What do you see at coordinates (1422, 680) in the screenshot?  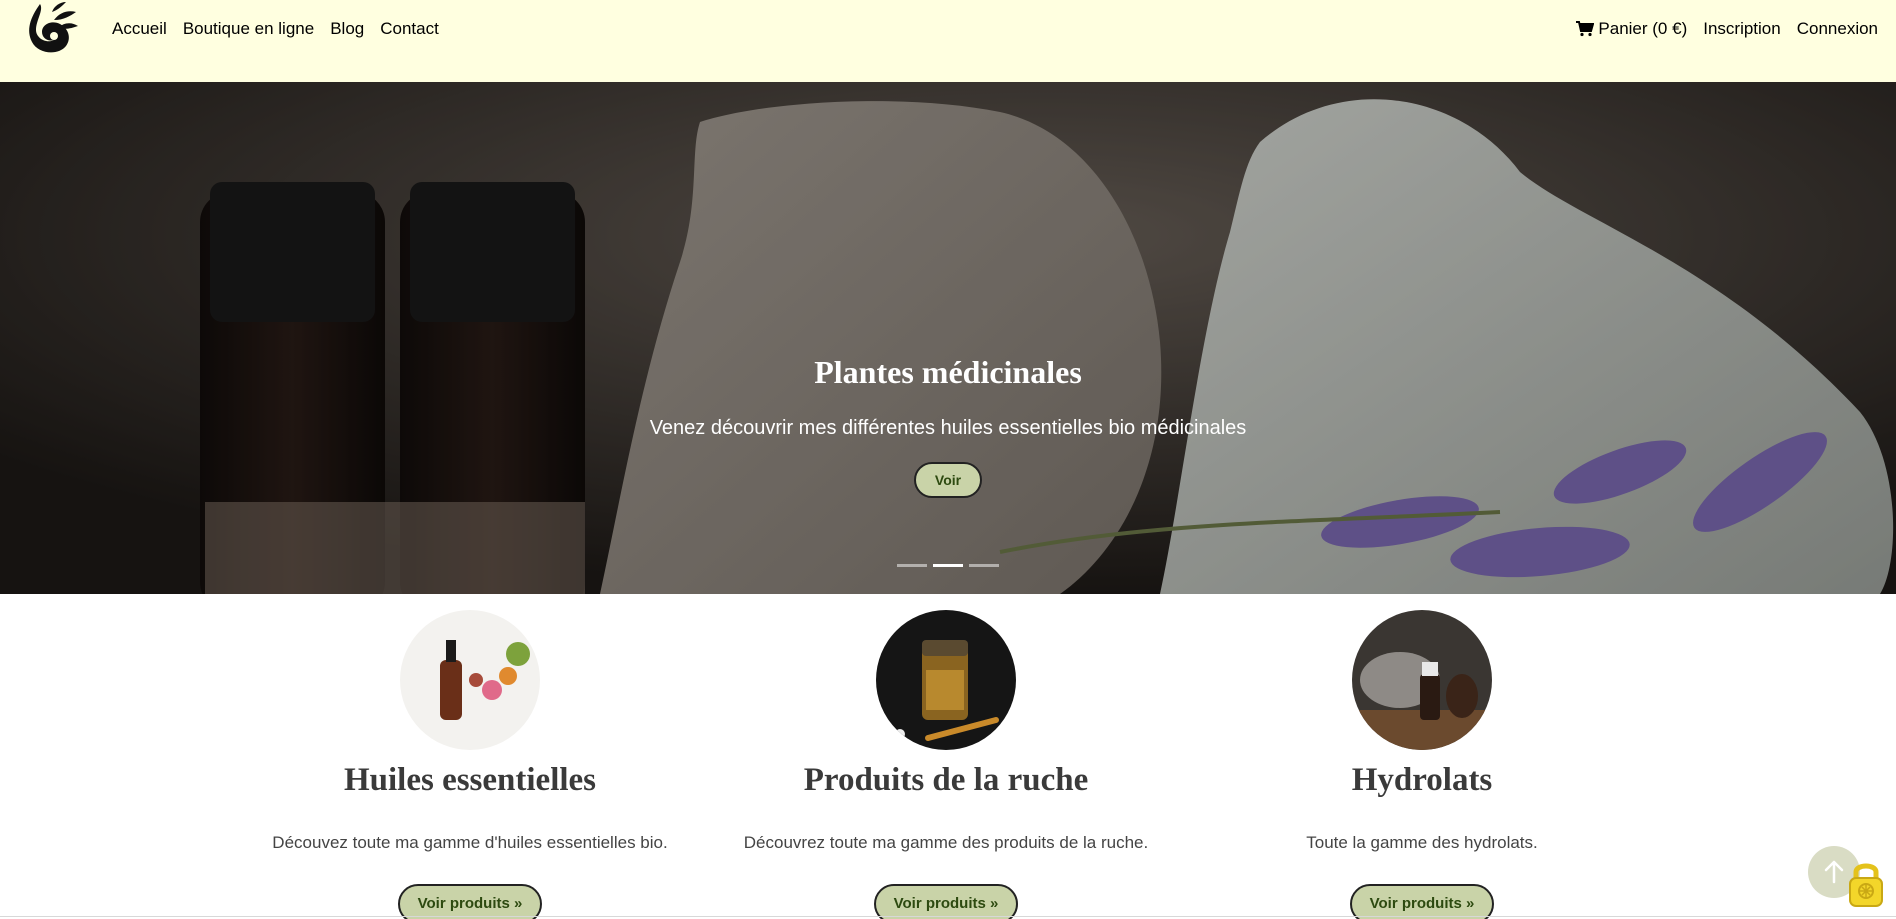 I see `category-image-hydrolats` at bounding box center [1422, 680].